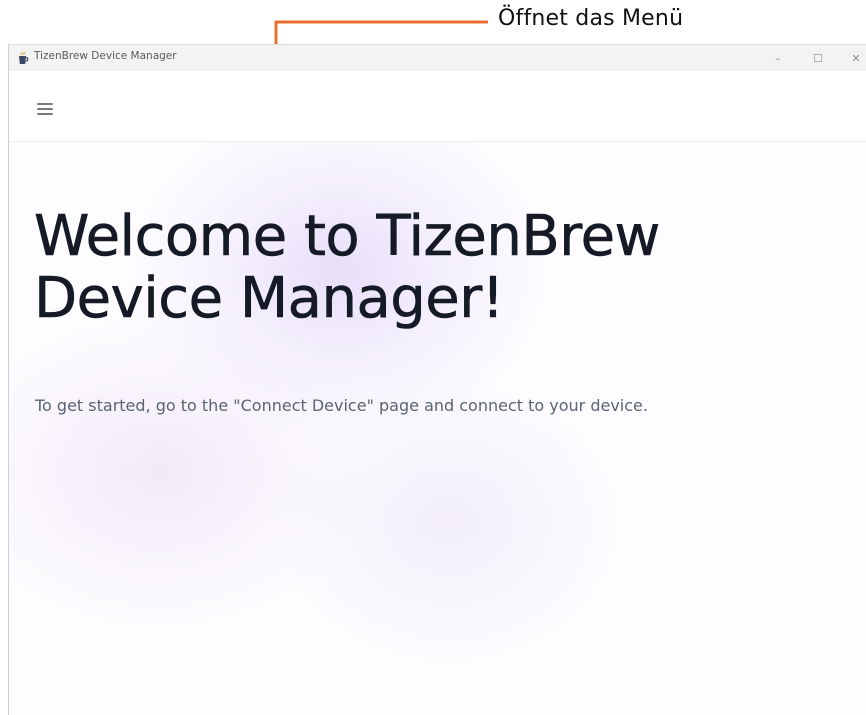 The width and height of the screenshot is (866, 715). What do you see at coordinates (24, 57) in the screenshot?
I see `app-logo-icon` at bounding box center [24, 57].